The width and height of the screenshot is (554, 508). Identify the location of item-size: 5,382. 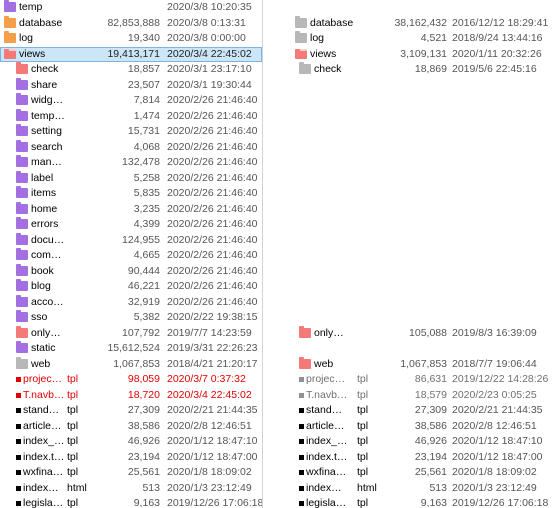
(146, 317).